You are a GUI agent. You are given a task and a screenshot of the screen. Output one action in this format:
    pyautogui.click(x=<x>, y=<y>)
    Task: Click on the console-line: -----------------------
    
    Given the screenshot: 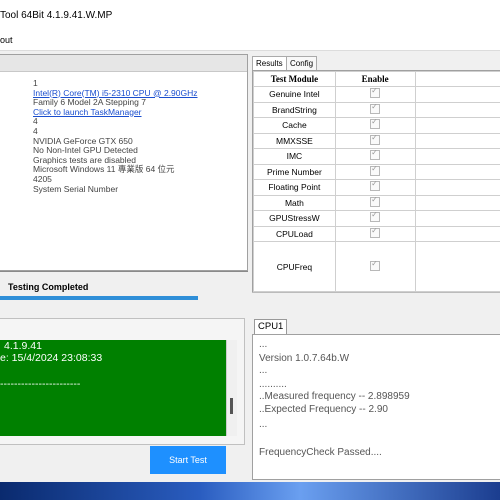 What is the action you would take?
    pyautogui.click(x=40, y=384)
    